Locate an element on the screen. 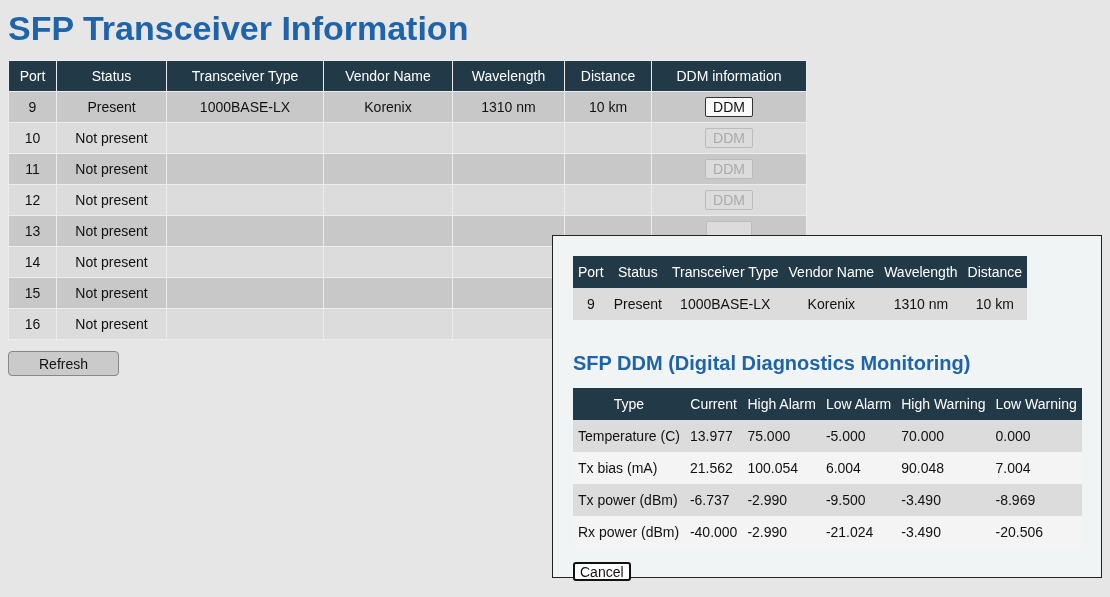  column-header: Low Alarm is located at coordinates (858, 404).